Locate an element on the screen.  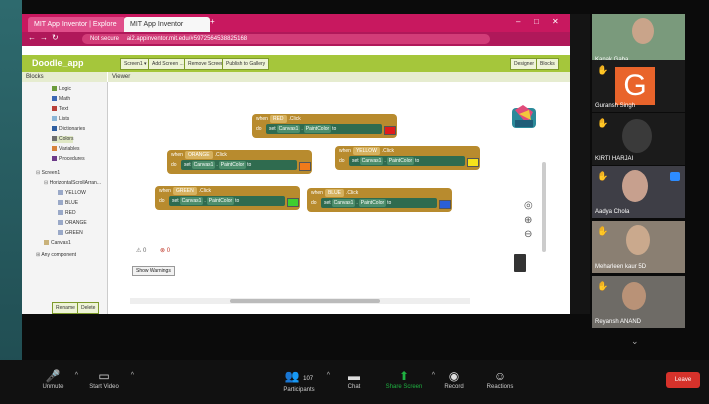
participants-button: 👥 107 Participants ^ is located at coordinates (304, 380).